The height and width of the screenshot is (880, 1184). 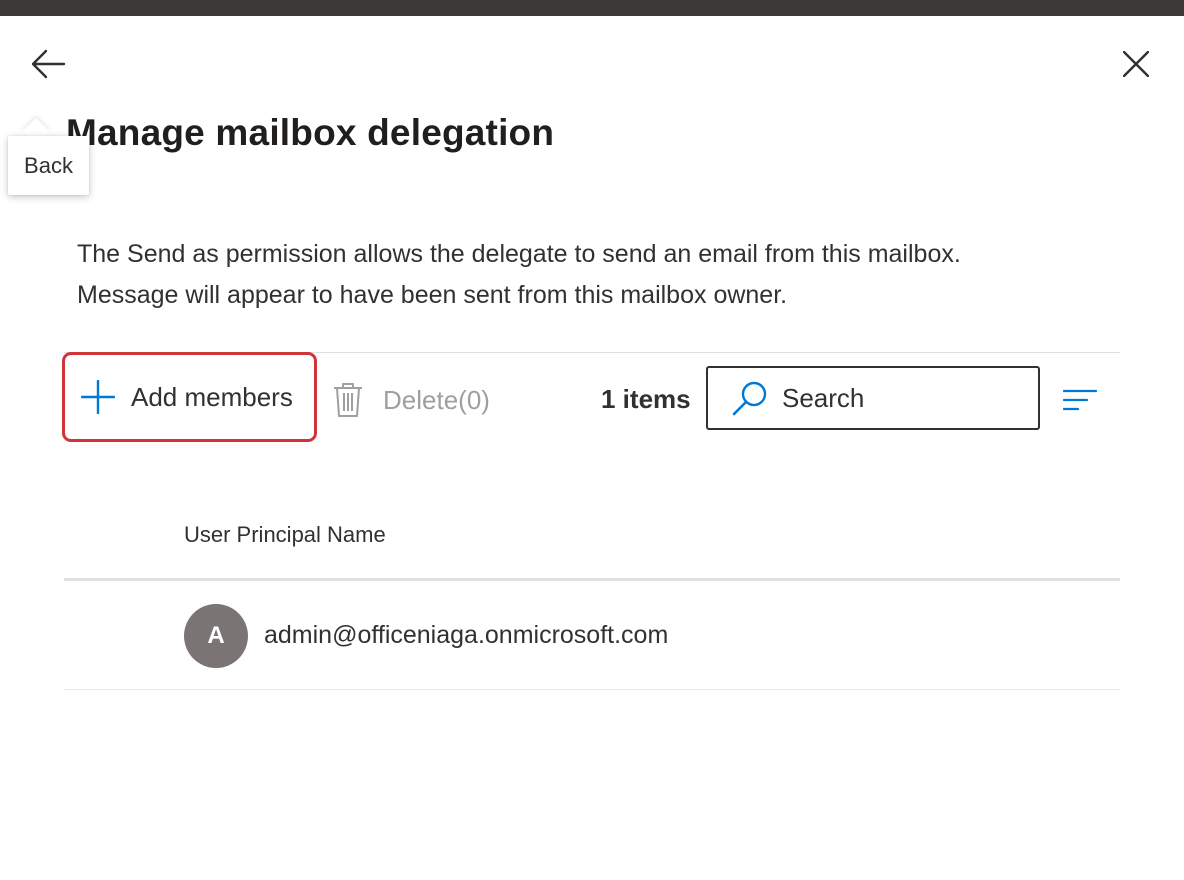 I want to click on column-header-upn: User Principal Name, so click(x=285, y=535).